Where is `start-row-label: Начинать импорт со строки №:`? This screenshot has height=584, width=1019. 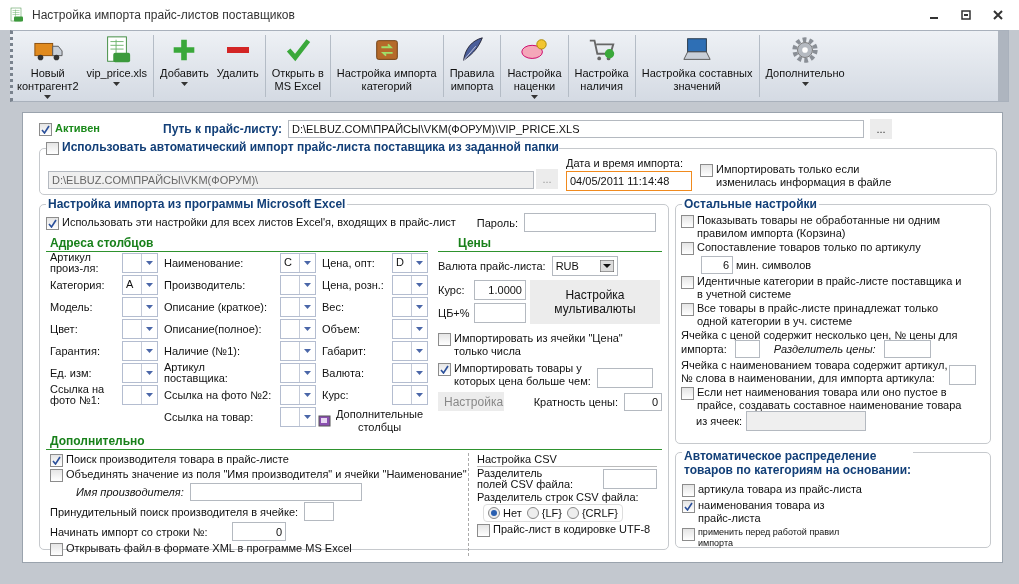
start-row-label: Начинать импорт со строки №: is located at coordinates (129, 531).